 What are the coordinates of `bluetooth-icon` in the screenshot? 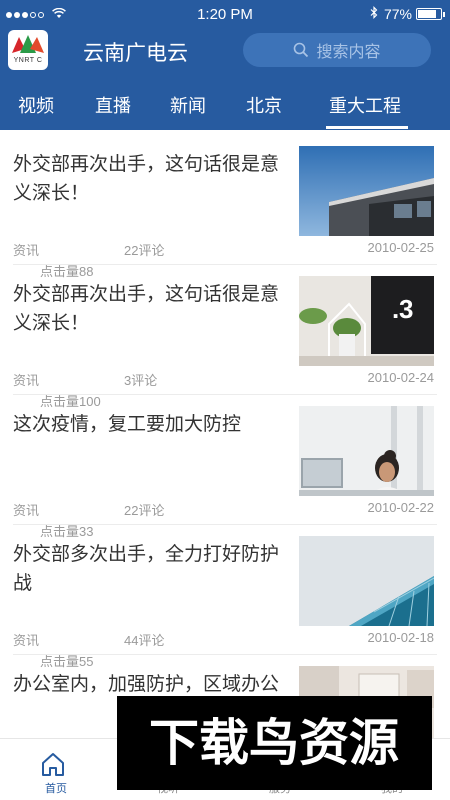 It's located at (374, 14).